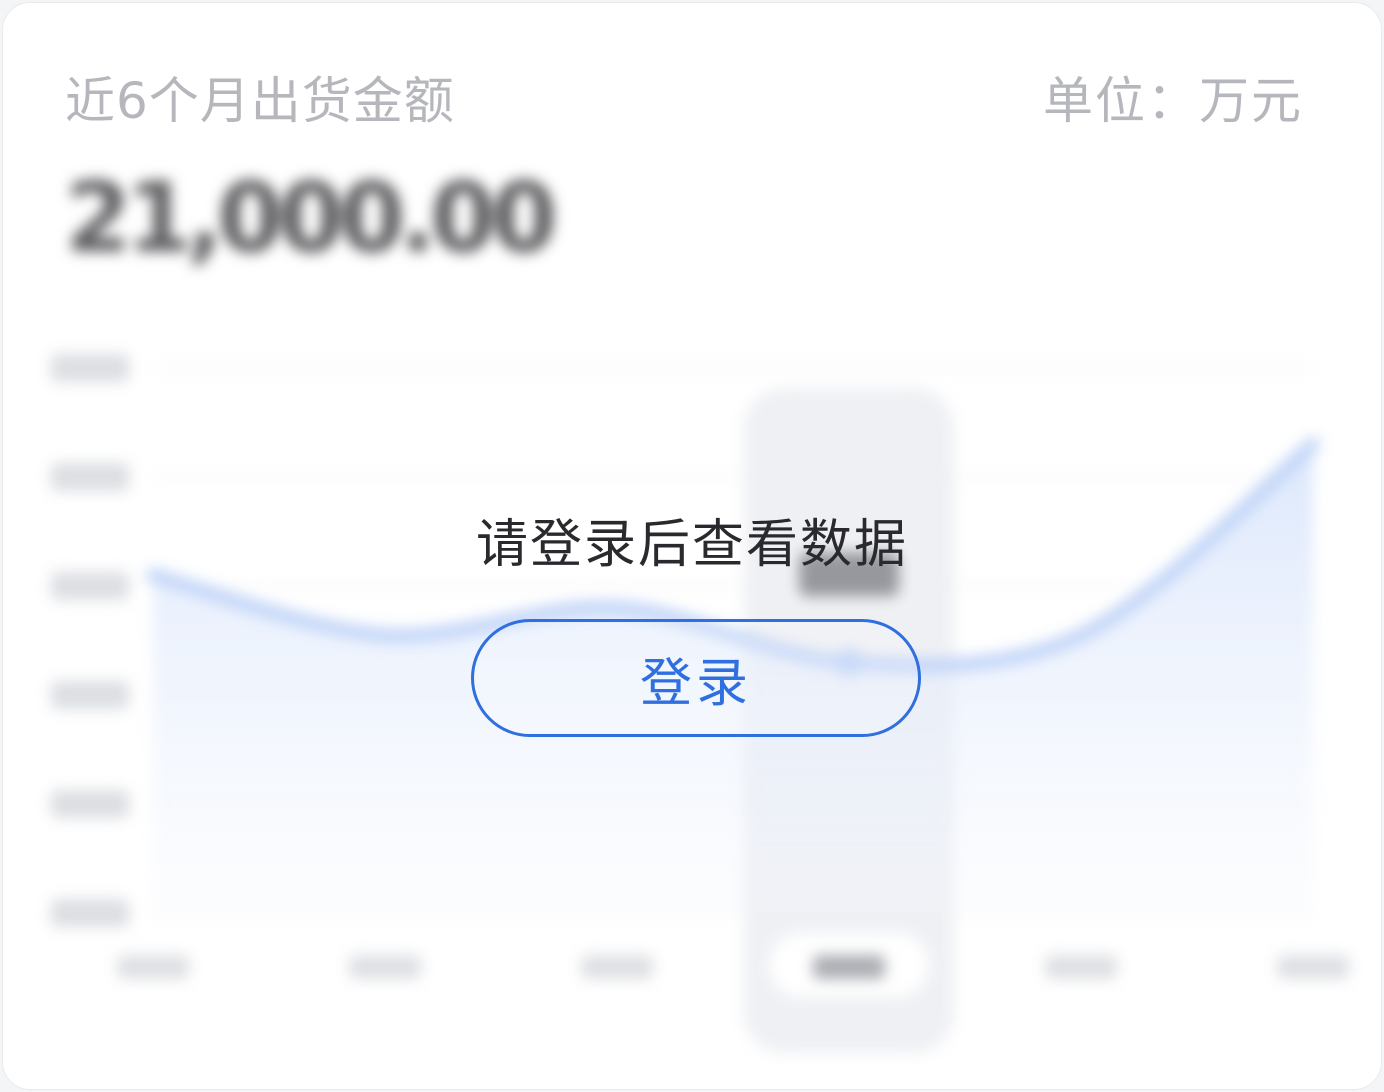 This screenshot has width=1384, height=1092. I want to click on login-prompt-text: 请登录后查看数据, so click(691, 545).